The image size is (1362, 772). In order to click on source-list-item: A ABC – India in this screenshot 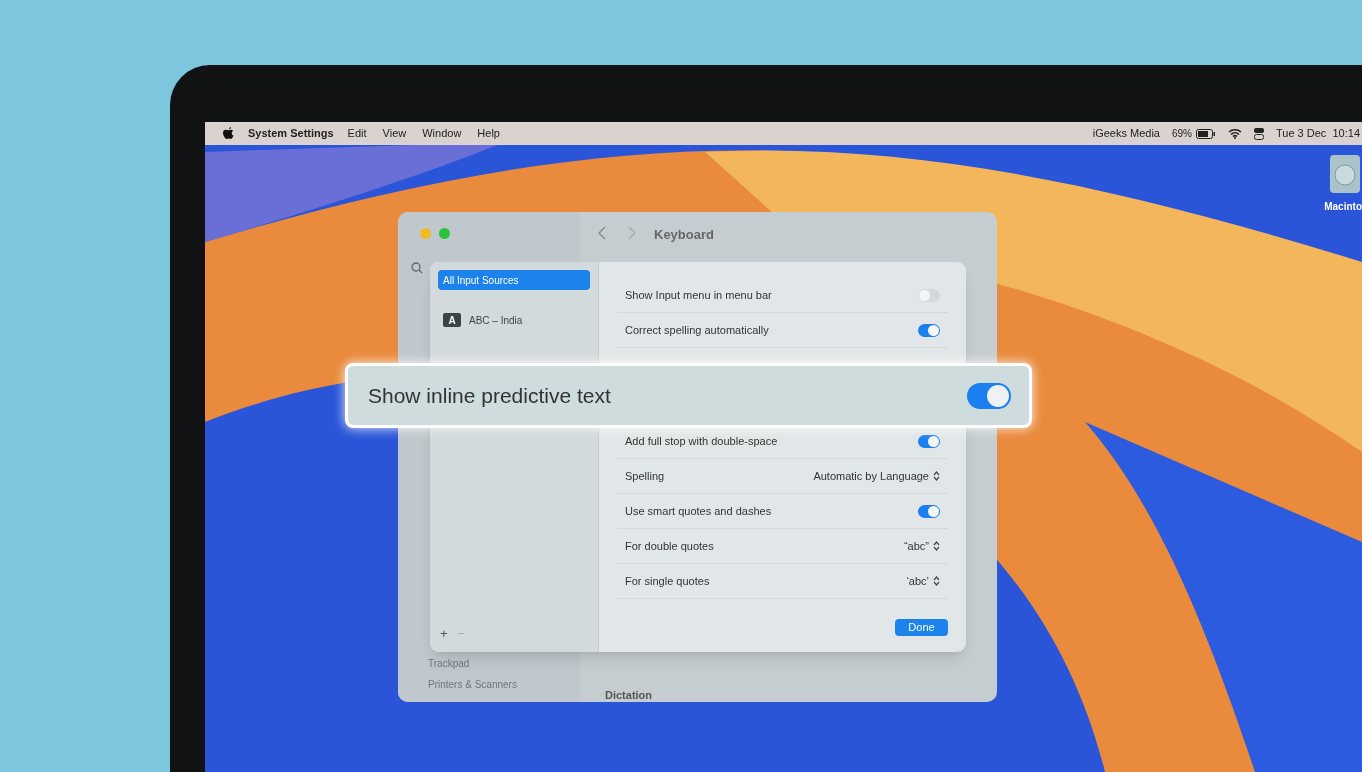, I will do `click(514, 320)`.